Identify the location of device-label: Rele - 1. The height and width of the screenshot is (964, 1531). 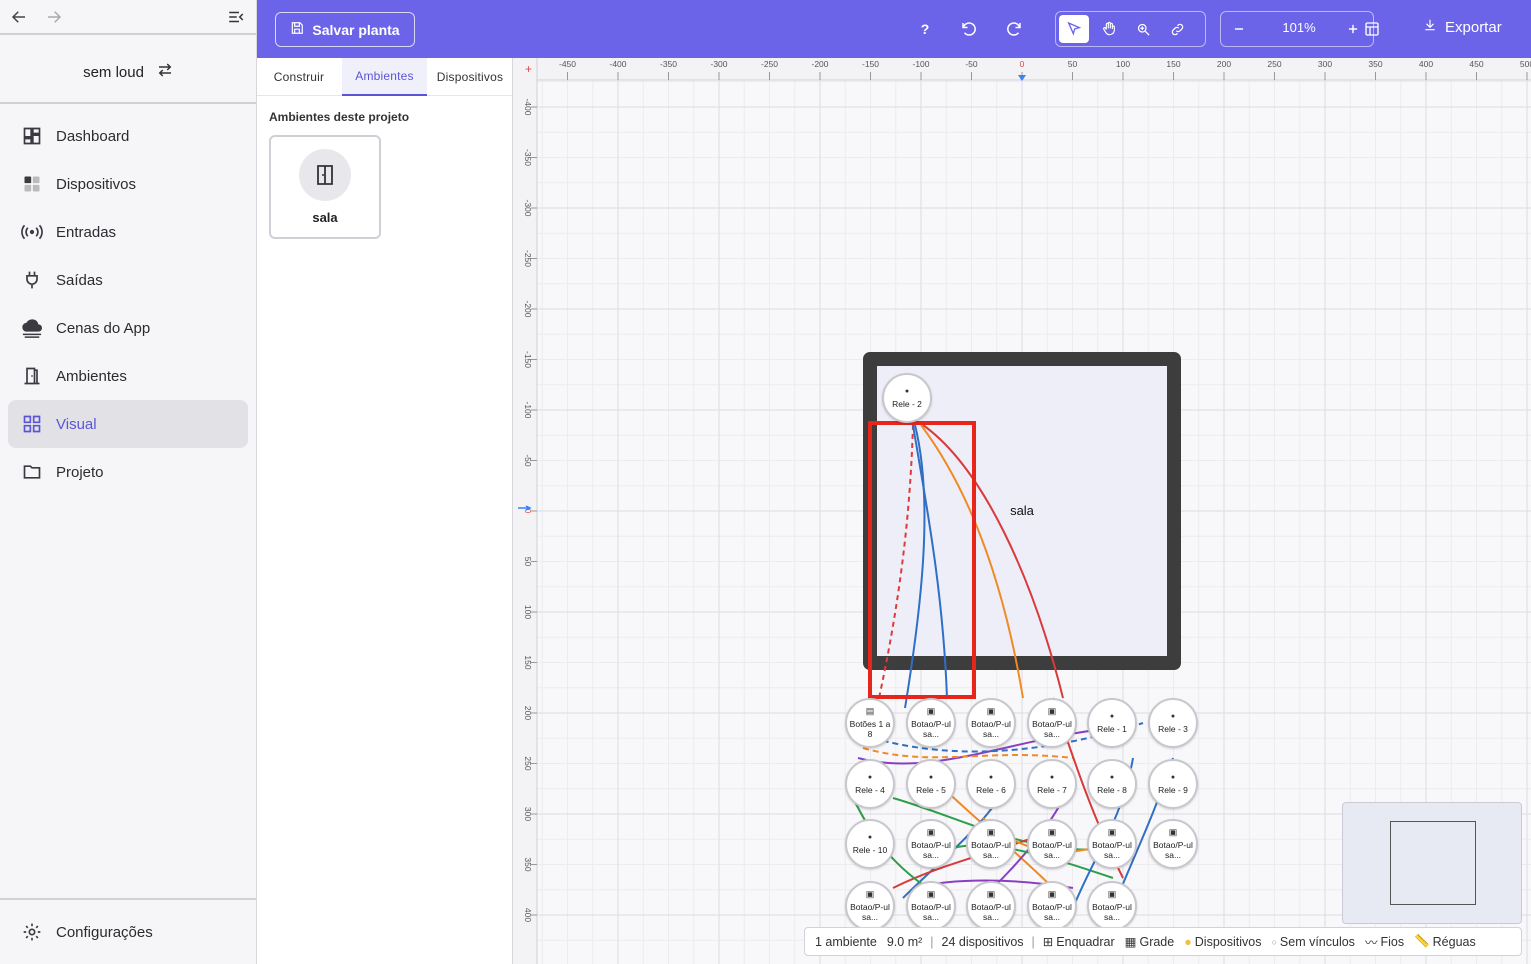
(1112, 729).